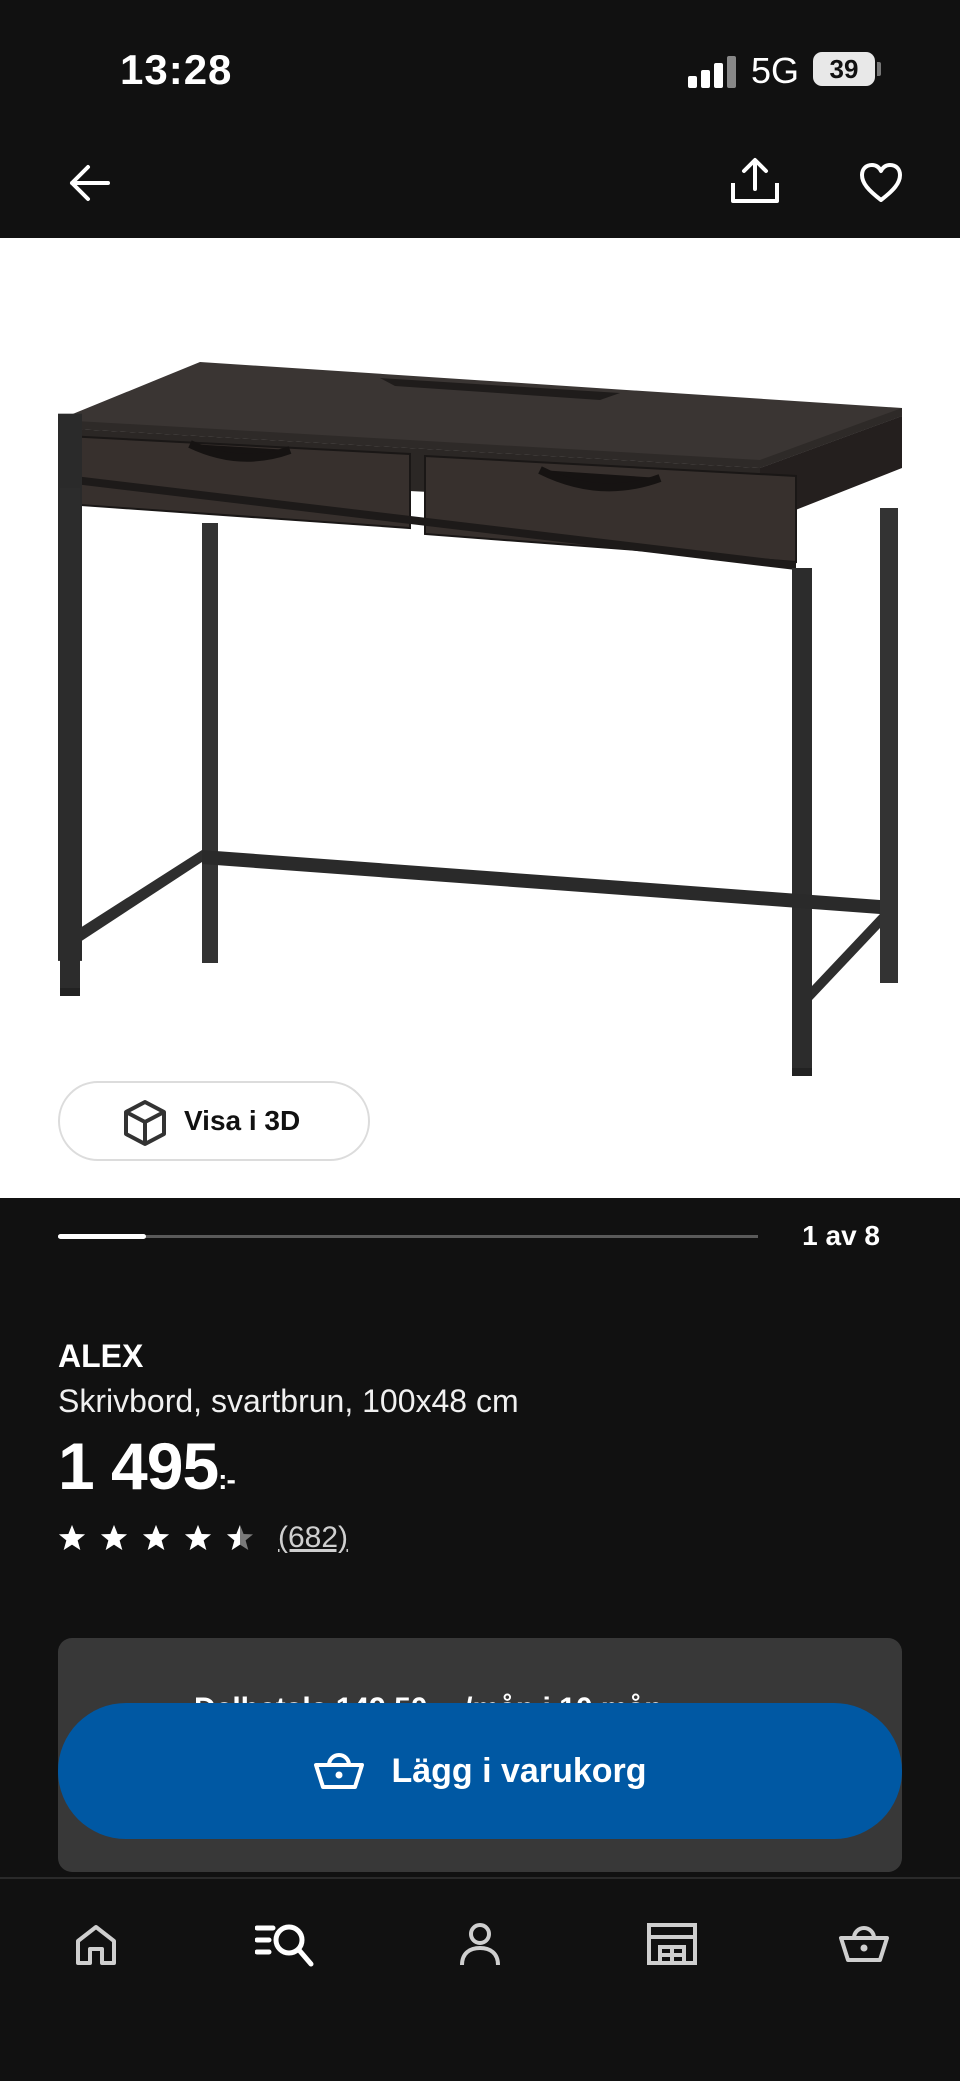  What do you see at coordinates (227, 1479) in the screenshot?
I see `price-suffix: :-` at bounding box center [227, 1479].